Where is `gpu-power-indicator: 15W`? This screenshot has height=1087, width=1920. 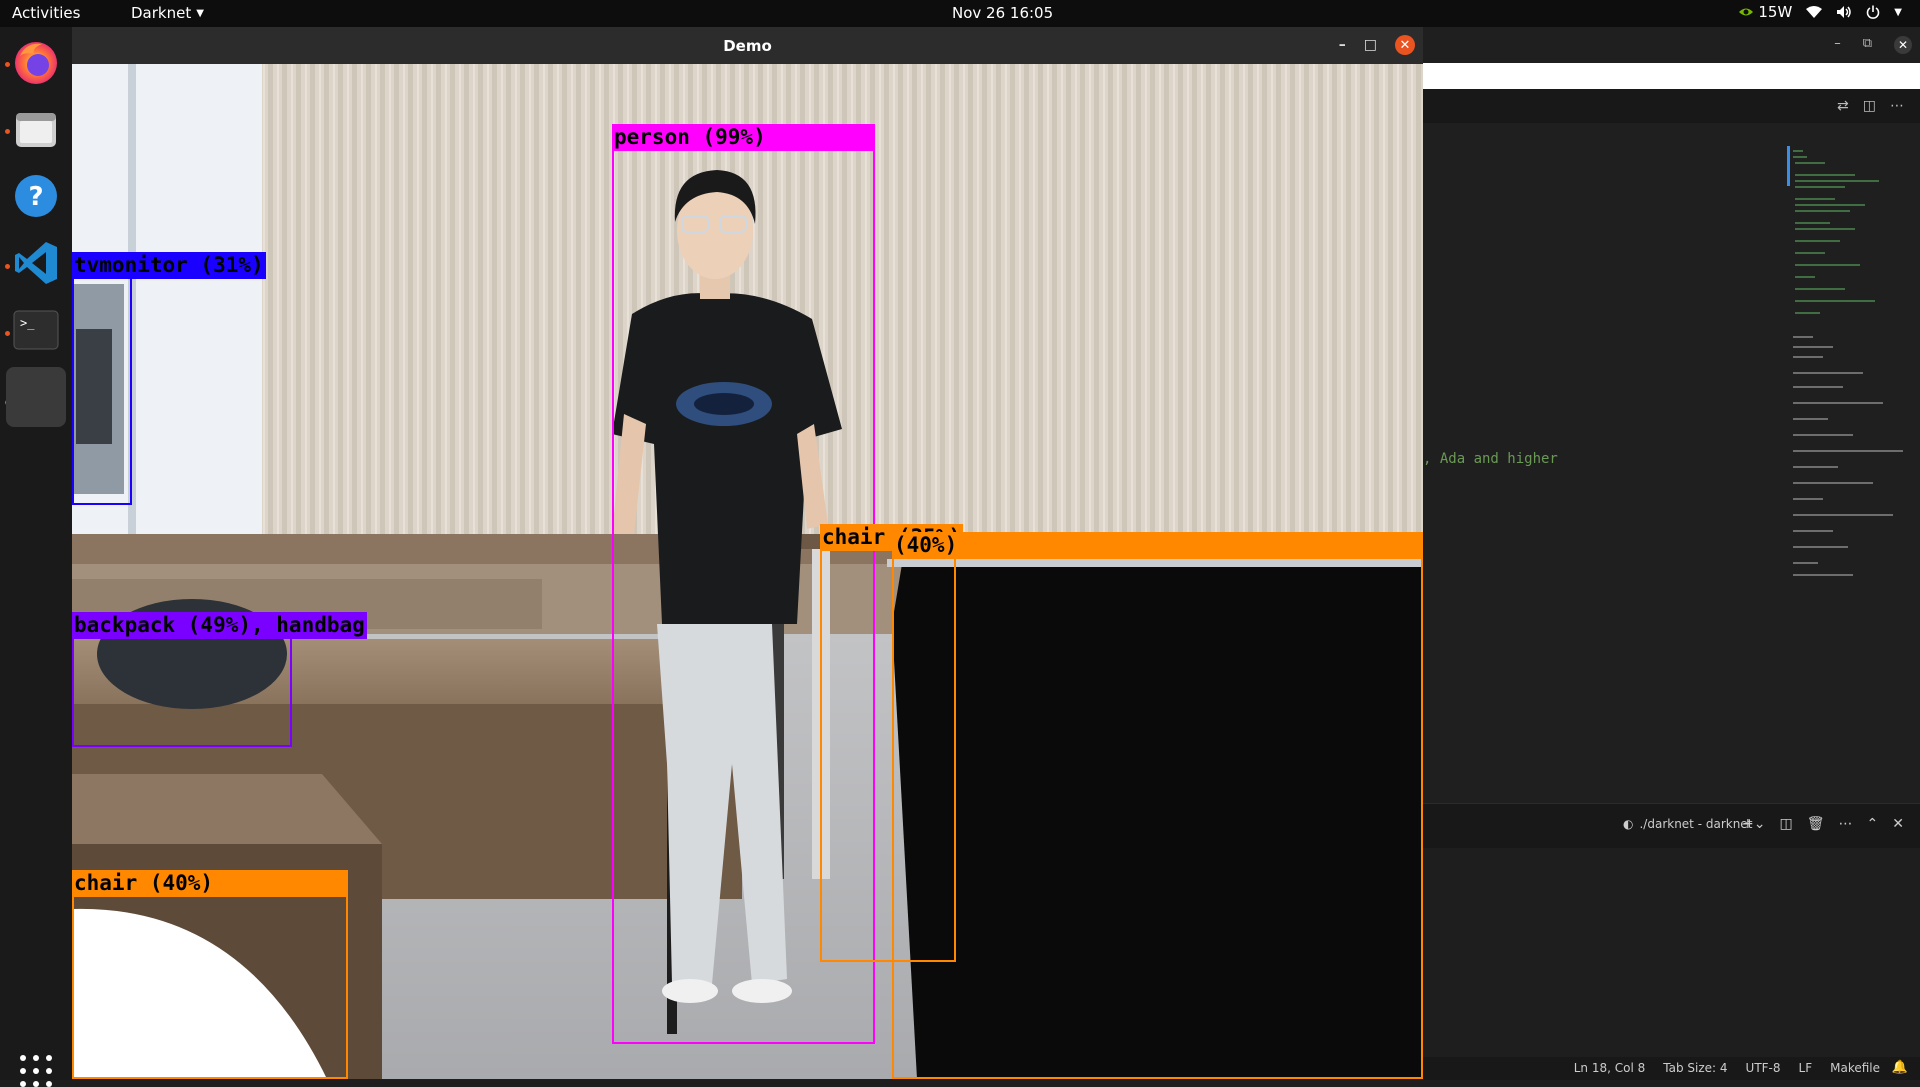
gpu-power-indicator: 15W is located at coordinates (1765, 12).